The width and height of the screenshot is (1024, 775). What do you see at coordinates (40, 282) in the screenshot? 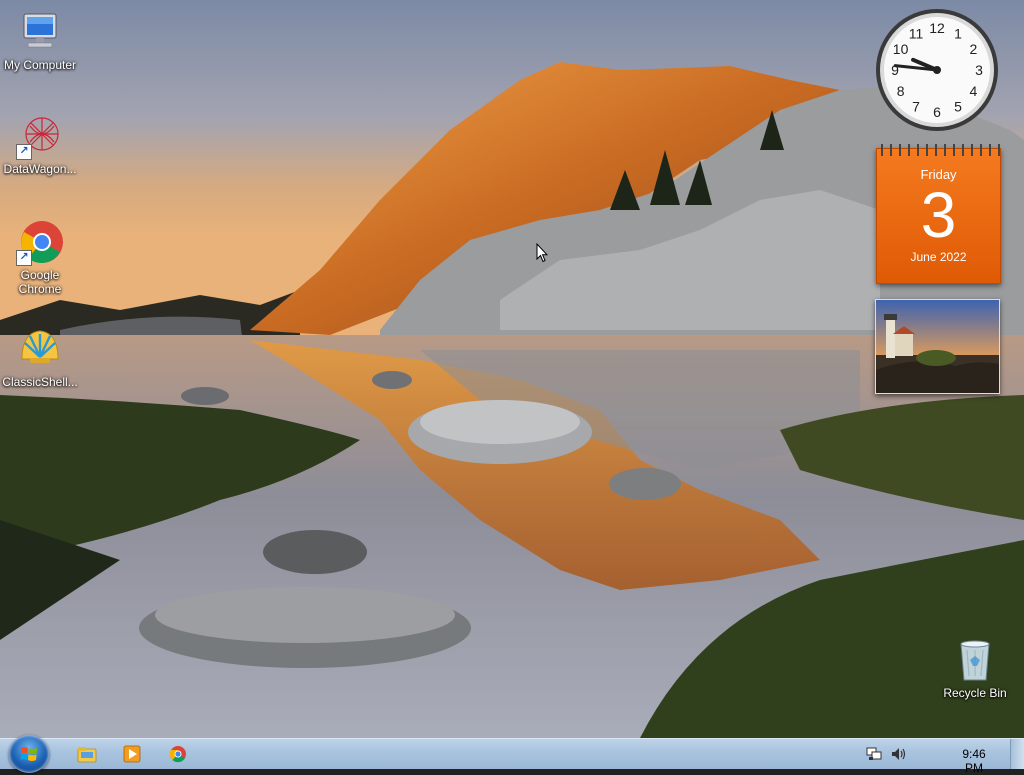
I see `desktop-icon-label: Google Chrome` at bounding box center [40, 282].